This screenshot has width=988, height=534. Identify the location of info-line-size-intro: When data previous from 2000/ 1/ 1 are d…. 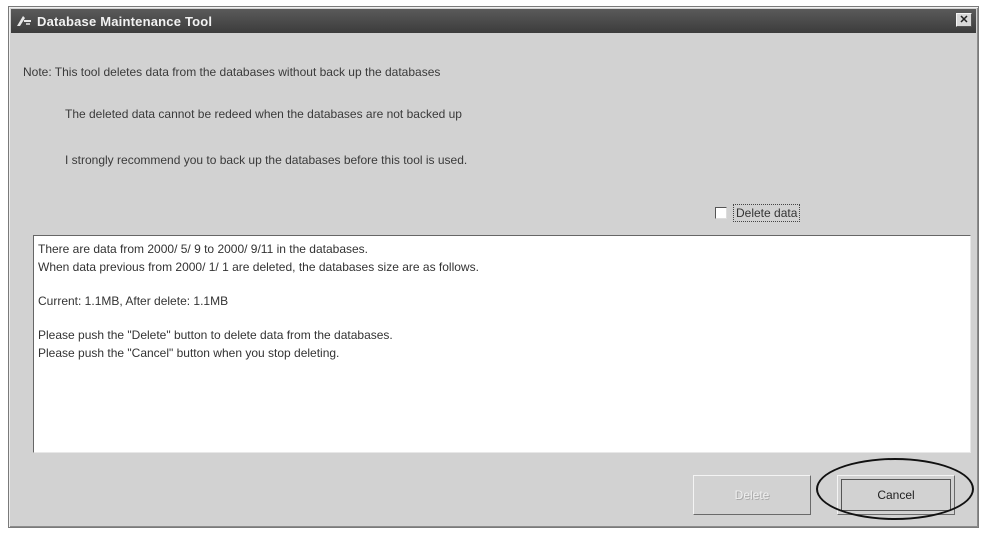
(258, 267).